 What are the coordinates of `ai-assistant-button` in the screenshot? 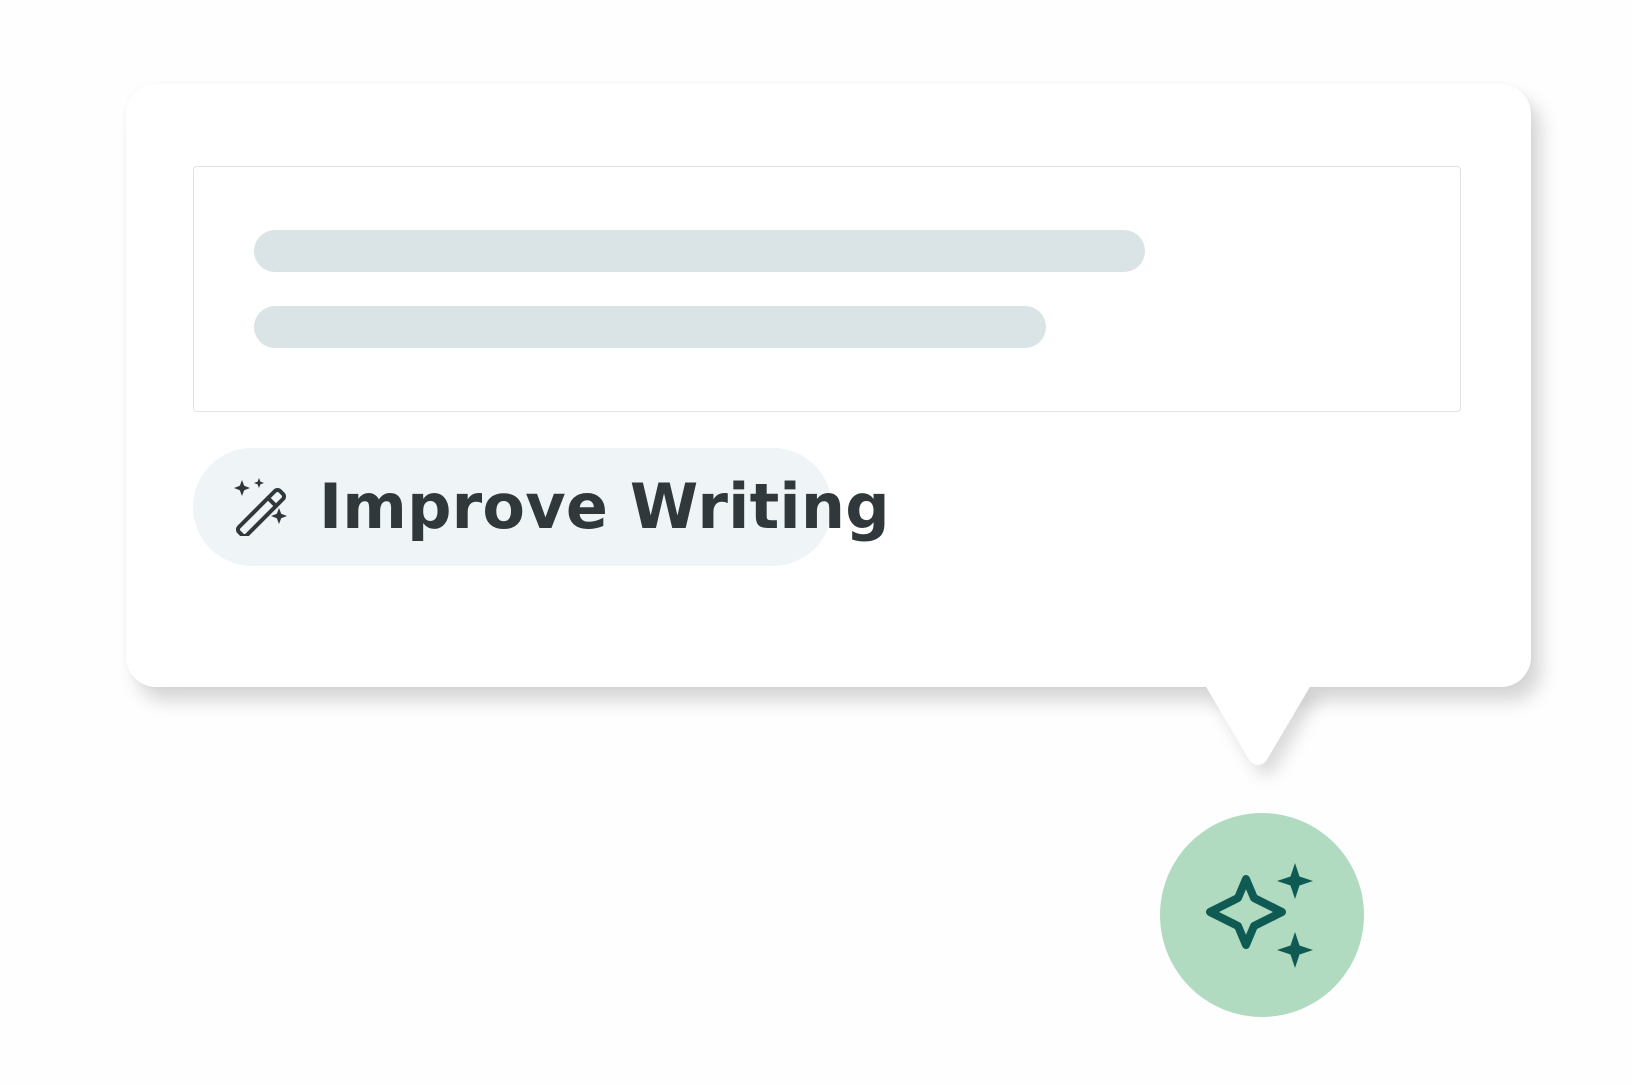 It's located at (1262, 915).